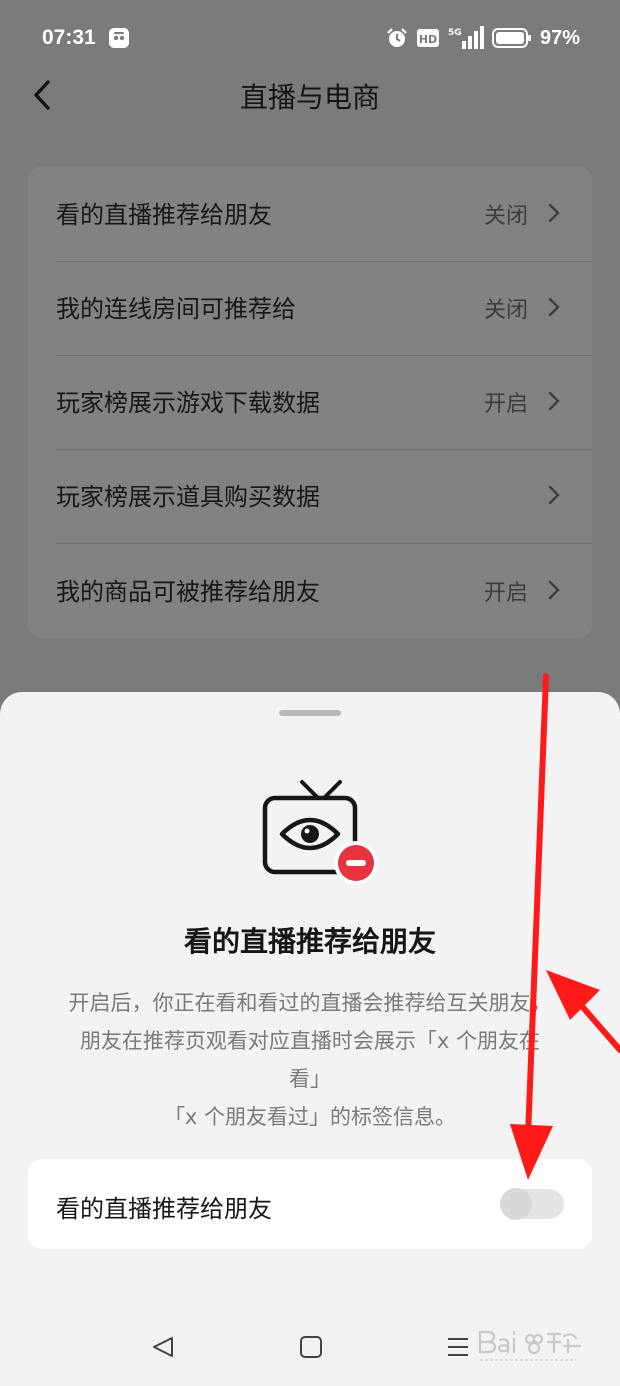 This screenshot has height=1386, width=620. I want to click on setting-label: 玩家榜展示游戏下载数据, so click(188, 403).